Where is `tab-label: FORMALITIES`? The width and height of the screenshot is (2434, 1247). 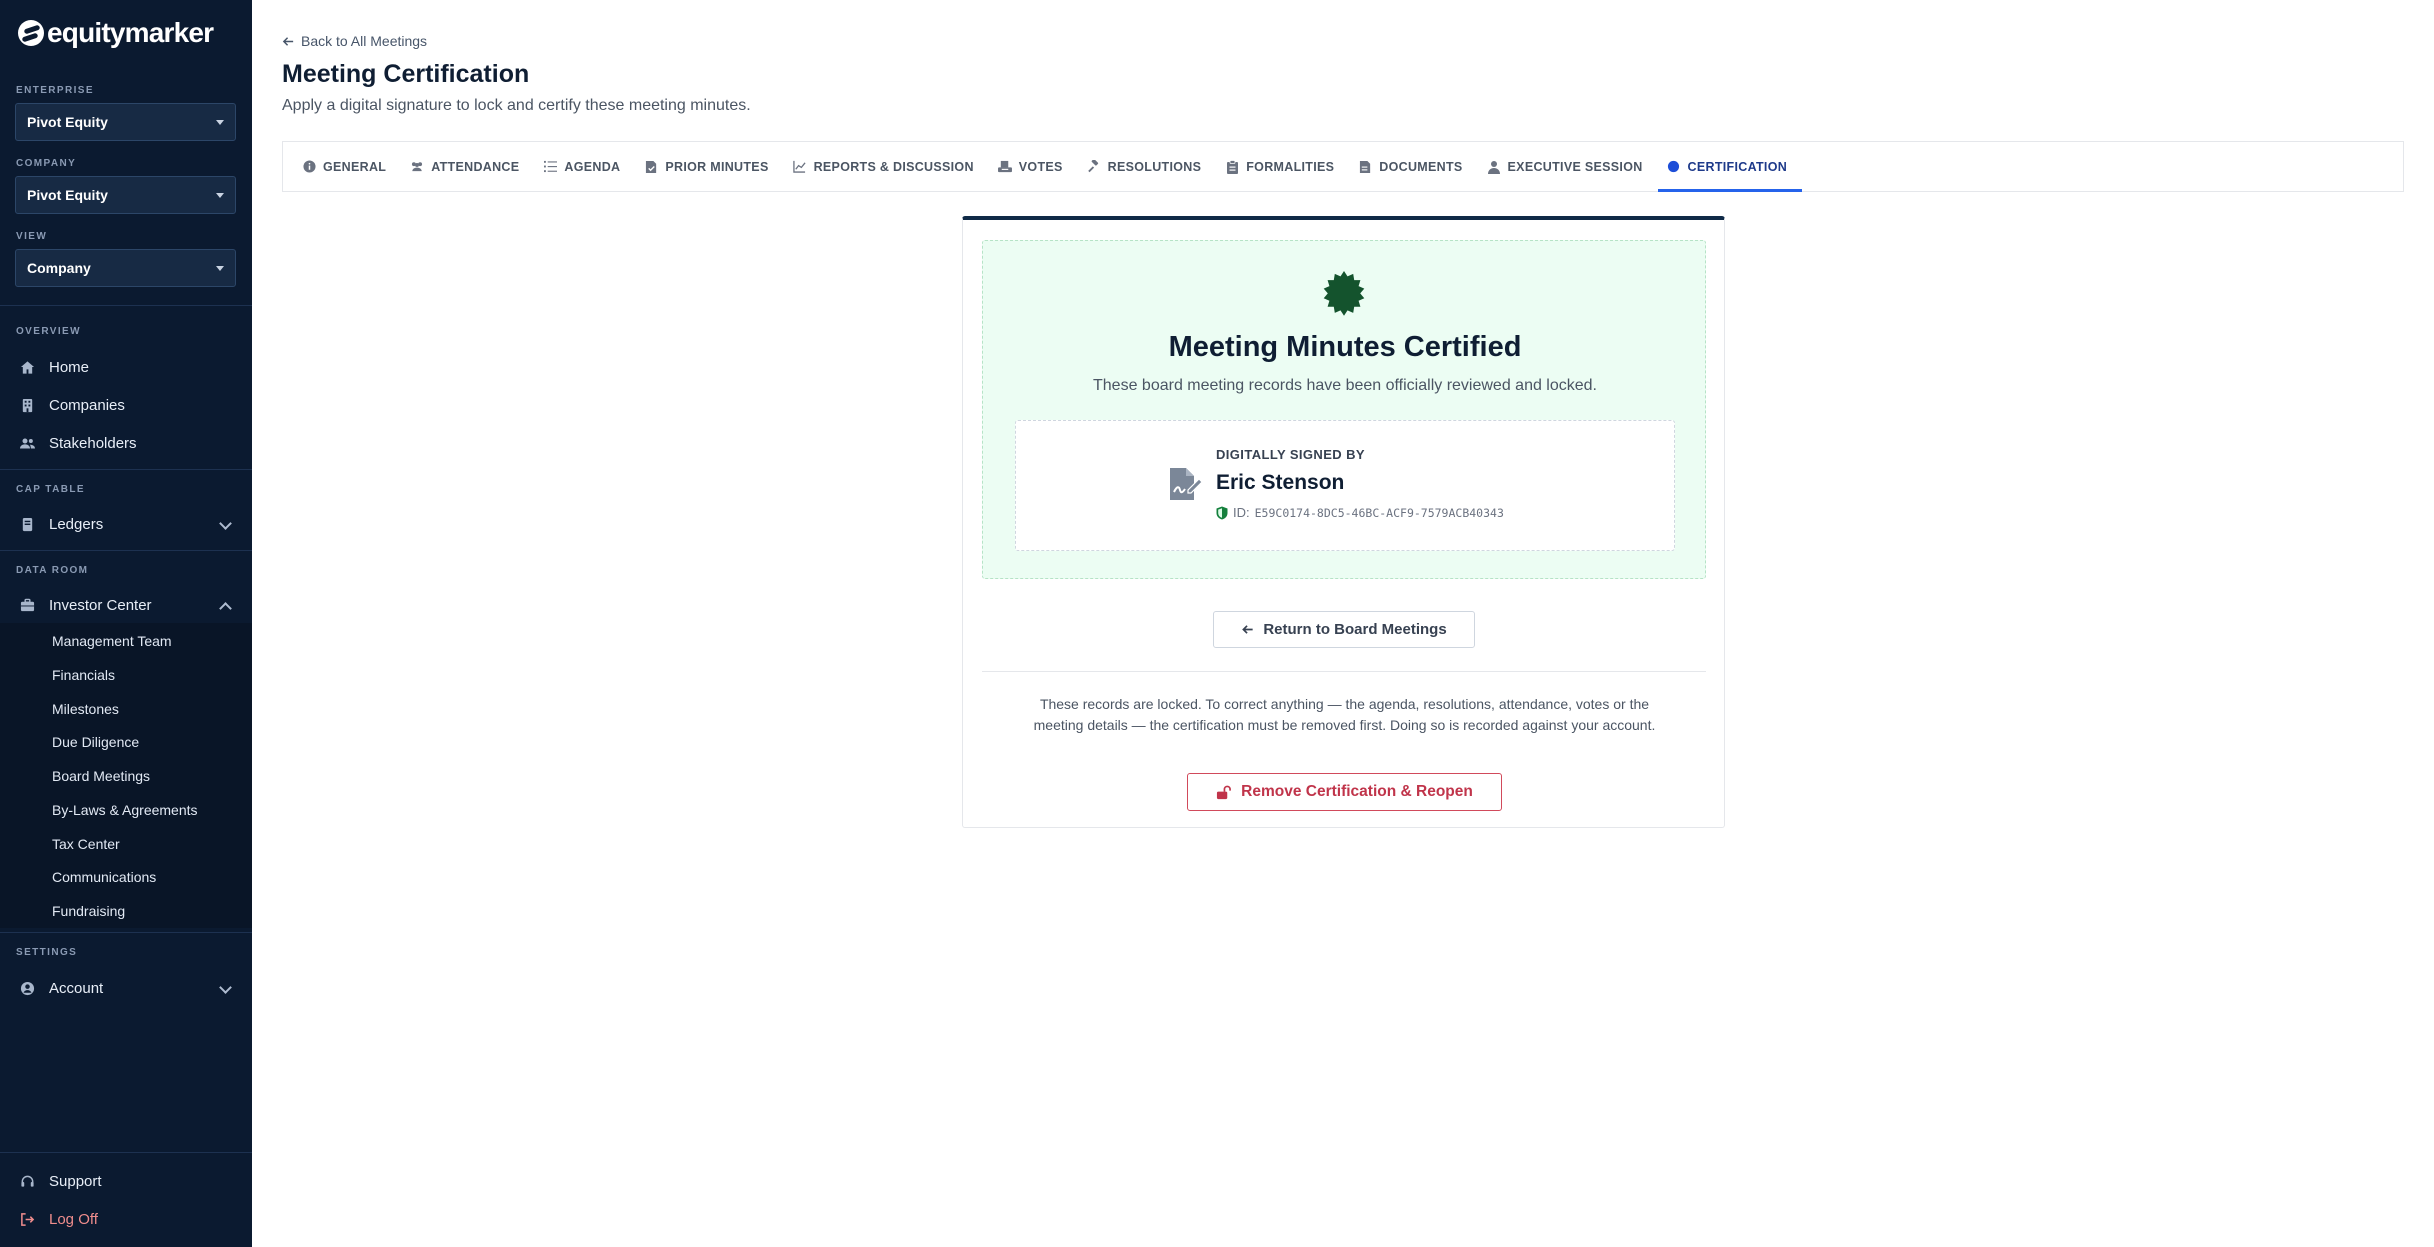 tab-label: FORMALITIES is located at coordinates (1290, 166).